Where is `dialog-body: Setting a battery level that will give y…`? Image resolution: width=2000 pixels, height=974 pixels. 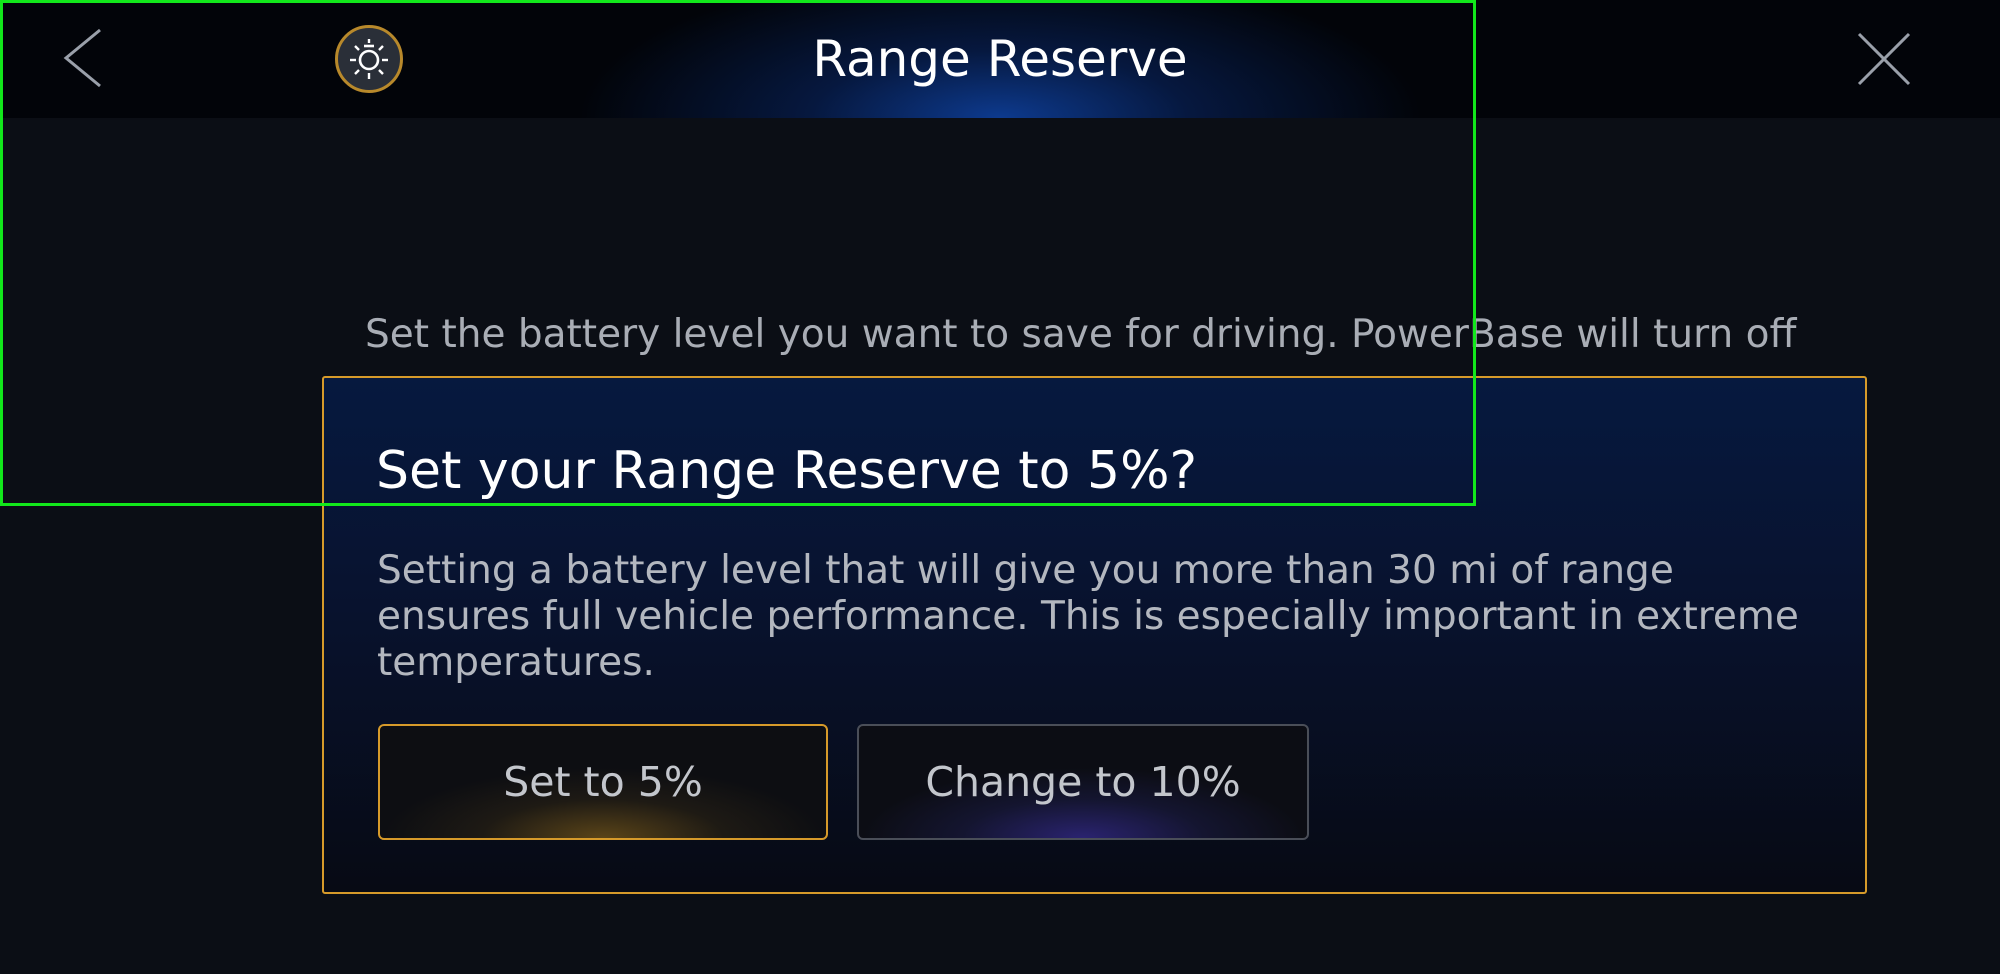 dialog-body: Setting a battery level that will give y… is located at coordinates (1088, 616).